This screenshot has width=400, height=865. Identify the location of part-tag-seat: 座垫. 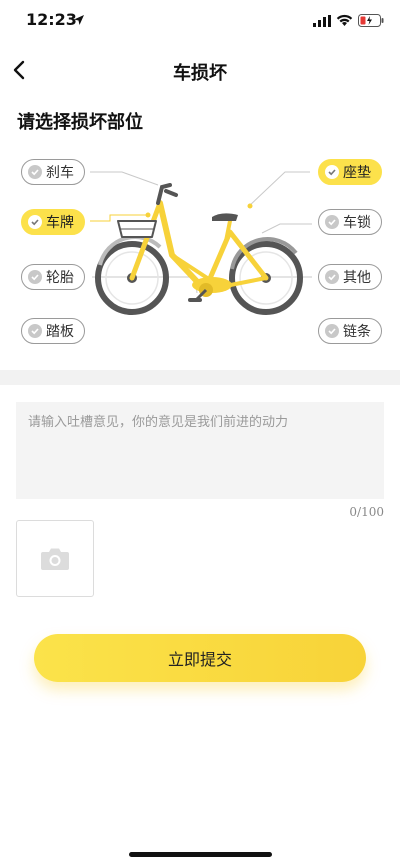
(350, 172).